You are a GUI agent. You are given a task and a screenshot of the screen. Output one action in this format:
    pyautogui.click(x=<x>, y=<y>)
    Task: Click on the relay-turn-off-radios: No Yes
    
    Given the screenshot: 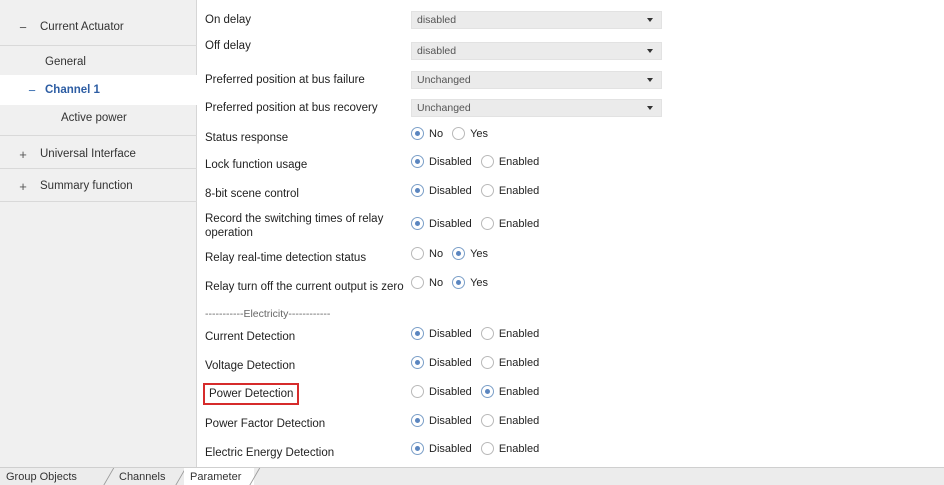 What is the action you would take?
    pyautogui.click(x=454, y=282)
    